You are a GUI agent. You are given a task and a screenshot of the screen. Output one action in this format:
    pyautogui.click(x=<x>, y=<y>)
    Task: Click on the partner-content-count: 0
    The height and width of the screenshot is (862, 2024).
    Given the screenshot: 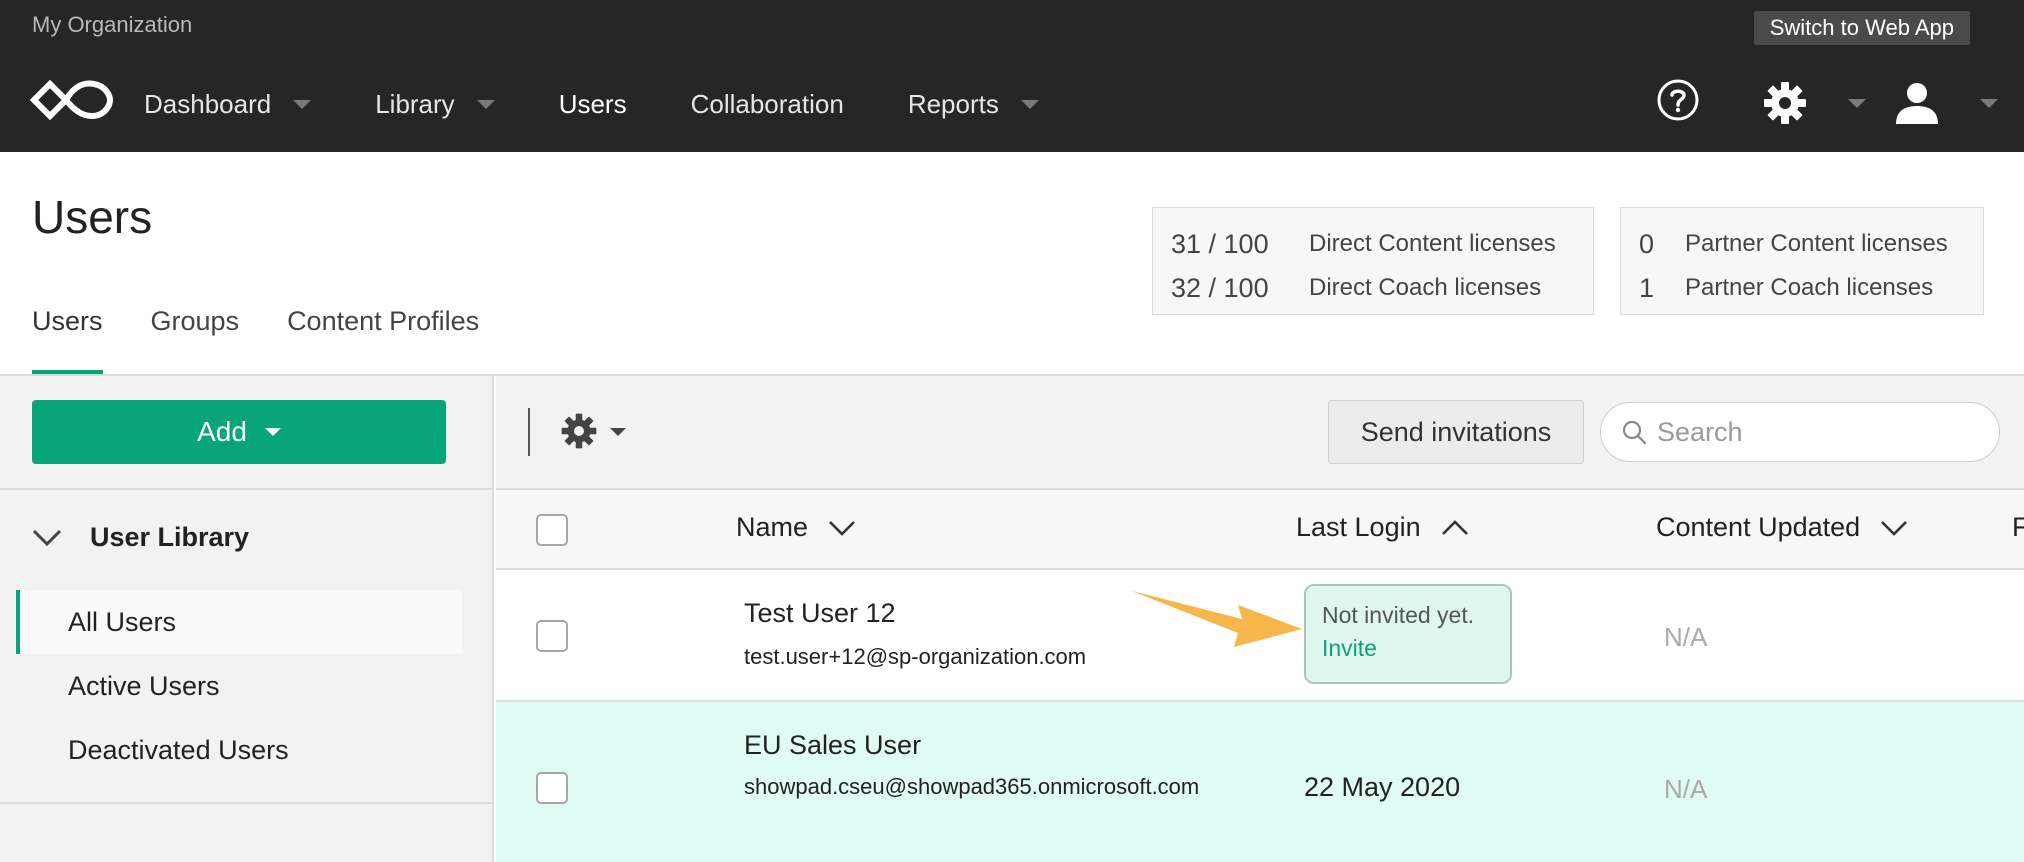 What is the action you would take?
    pyautogui.click(x=1647, y=243)
    